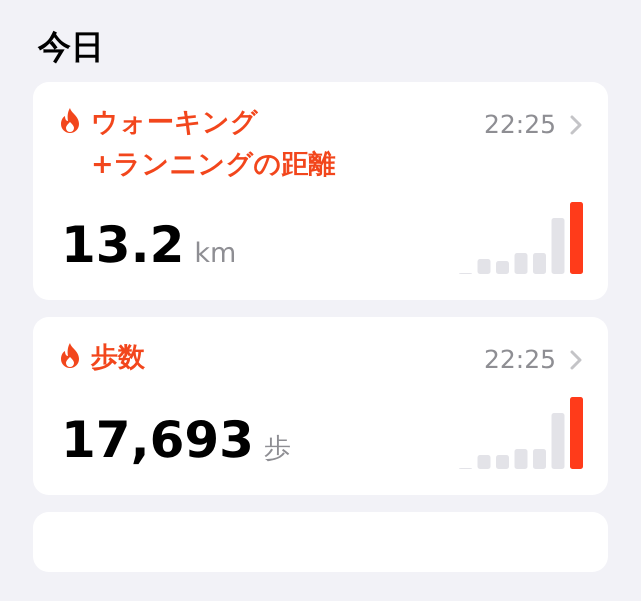 The width and height of the screenshot is (641, 601). Describe the element at coordinates (157, 440) in the screenshot. I see `metric-value: 17,693` at that location.